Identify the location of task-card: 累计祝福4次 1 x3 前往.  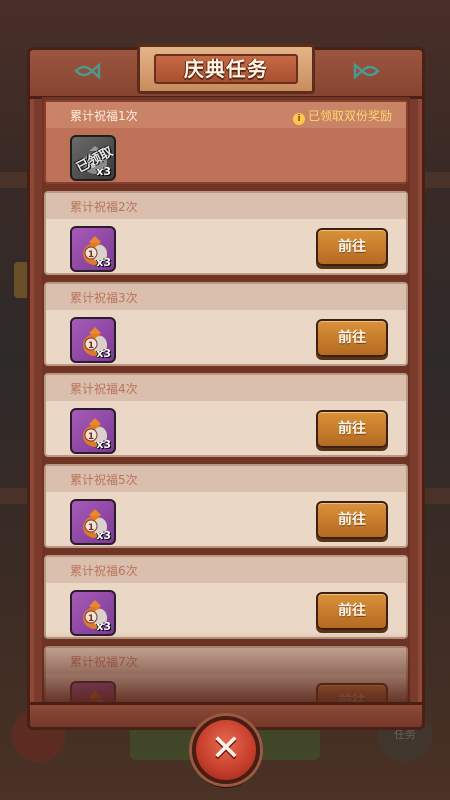
(226, 415).